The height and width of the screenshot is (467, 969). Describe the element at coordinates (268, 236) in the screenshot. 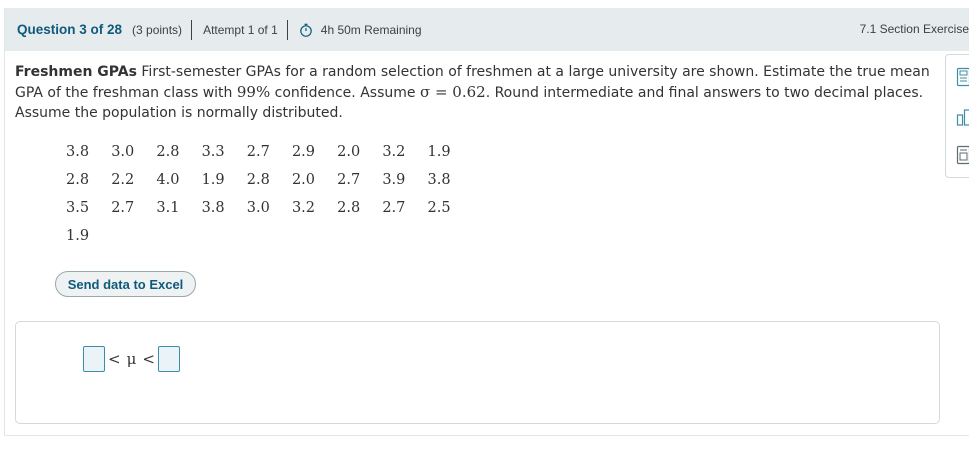

I see `data-row: 1.9` at that location.